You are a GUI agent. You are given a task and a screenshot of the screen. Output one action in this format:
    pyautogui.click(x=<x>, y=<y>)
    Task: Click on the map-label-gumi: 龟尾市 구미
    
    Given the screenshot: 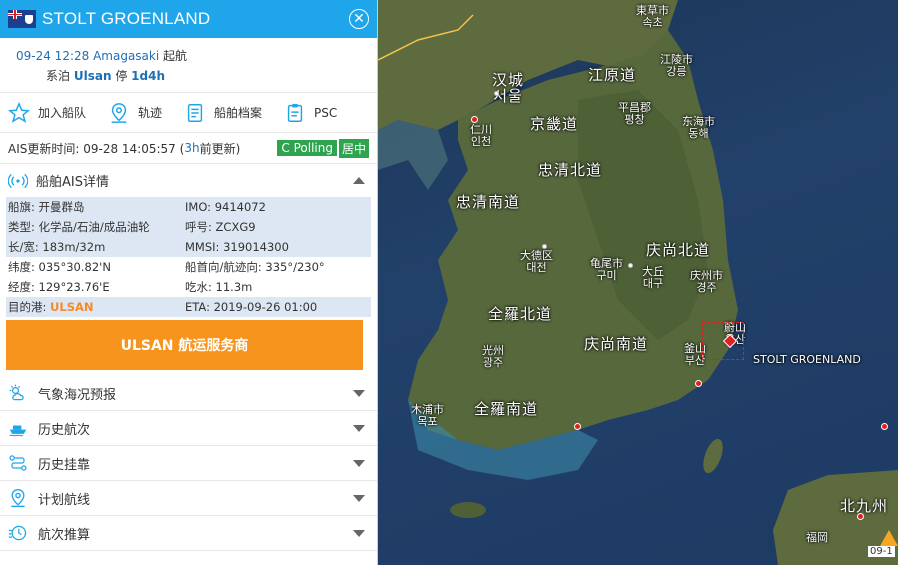 What is the action you would take?
    pyautogui.click(x=606, y=269)
    